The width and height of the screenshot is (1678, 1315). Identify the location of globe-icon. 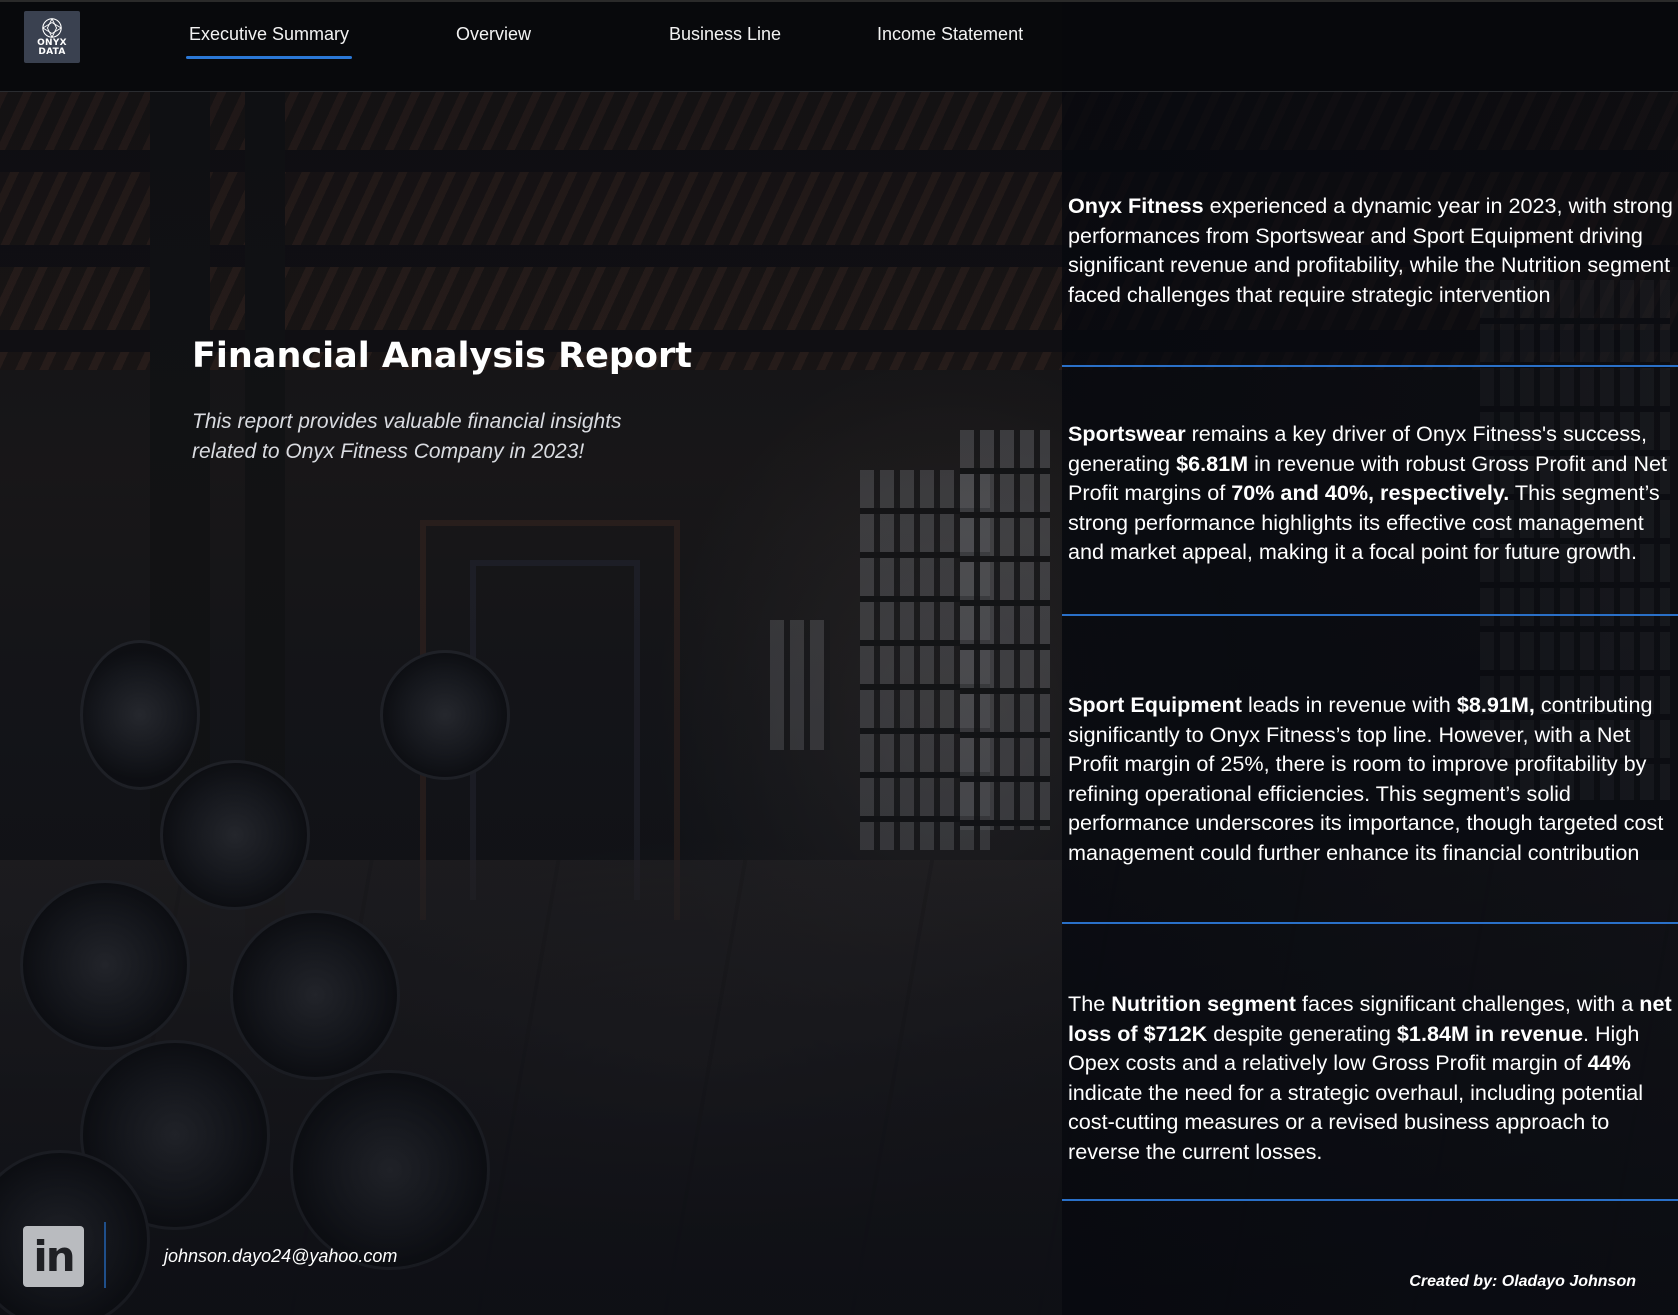
(52, 28).